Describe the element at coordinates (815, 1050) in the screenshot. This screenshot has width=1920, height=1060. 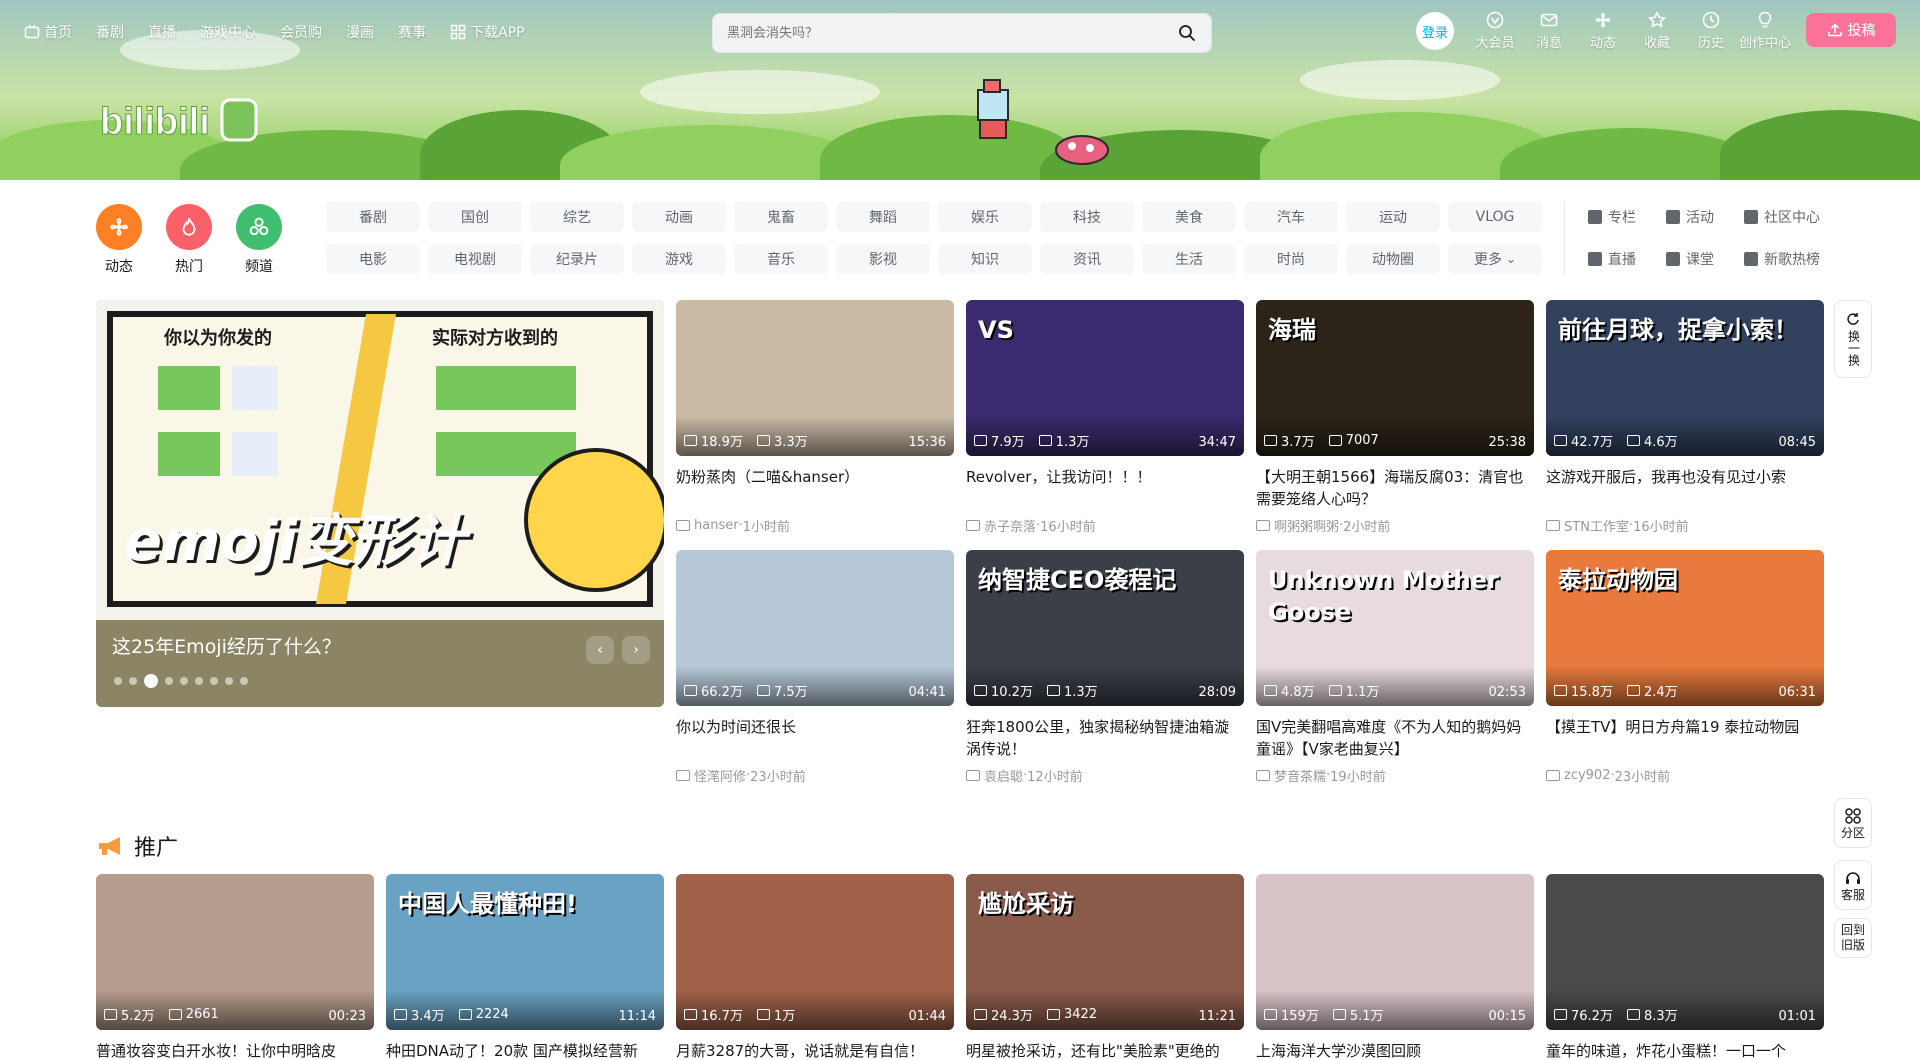
I see `promo-title: 月薪3287的大哥，说话就是有自信！` at that location.